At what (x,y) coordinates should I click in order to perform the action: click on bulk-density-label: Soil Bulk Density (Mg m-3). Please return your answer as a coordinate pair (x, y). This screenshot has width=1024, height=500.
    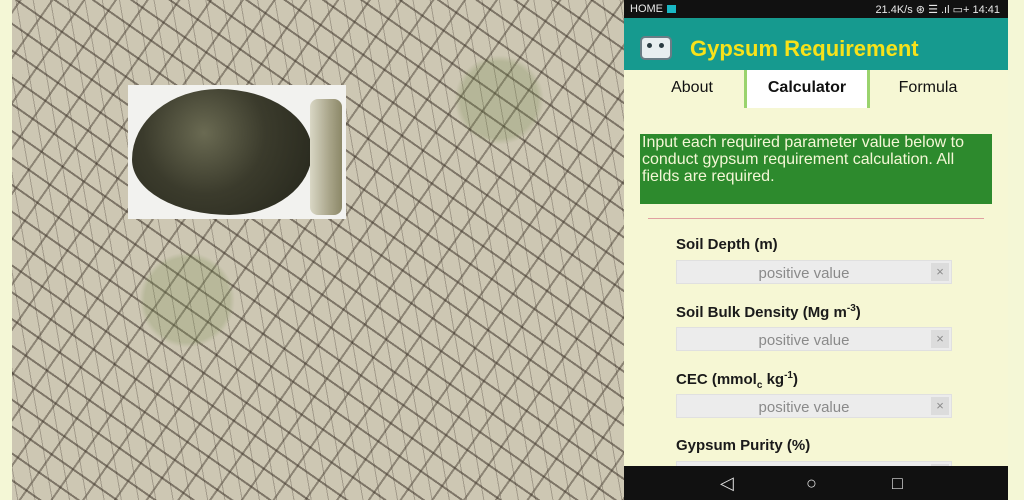
    Looking at the image, I should click on (768, 312).